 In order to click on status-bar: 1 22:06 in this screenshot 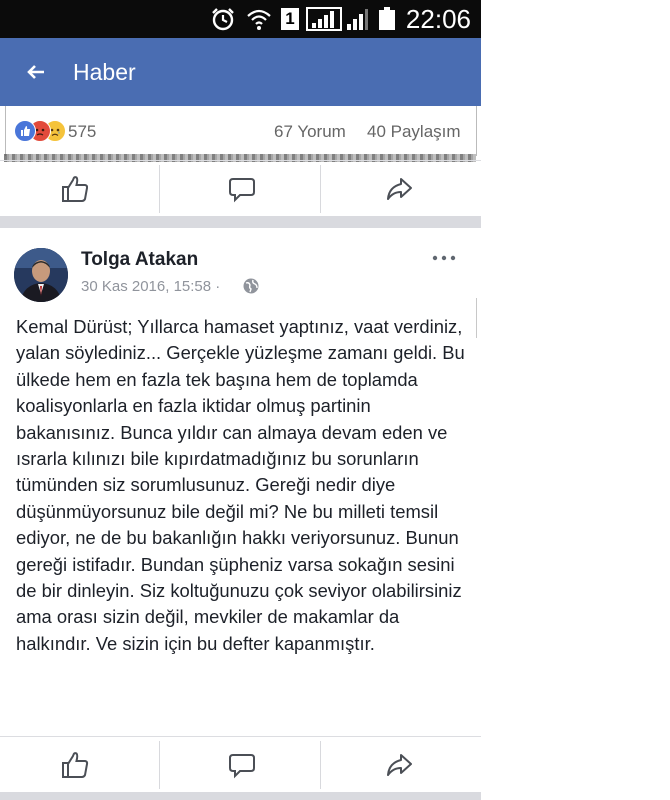, I will do `click(240, 19)`.